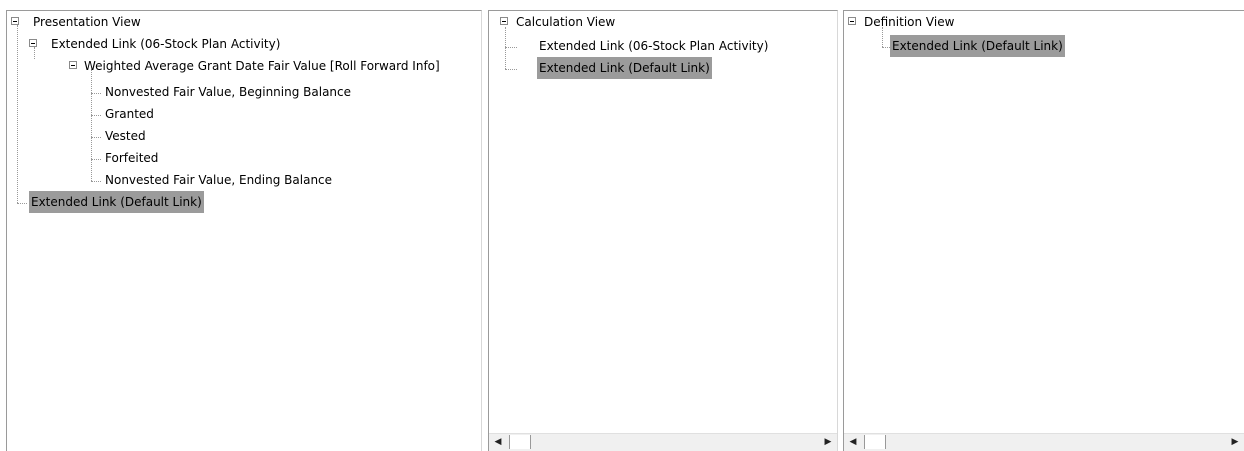 The image size is (1244, 451). I want to click on tree-node-item: Nonvested Fair Value, Ending Balance, so click(218, 180).